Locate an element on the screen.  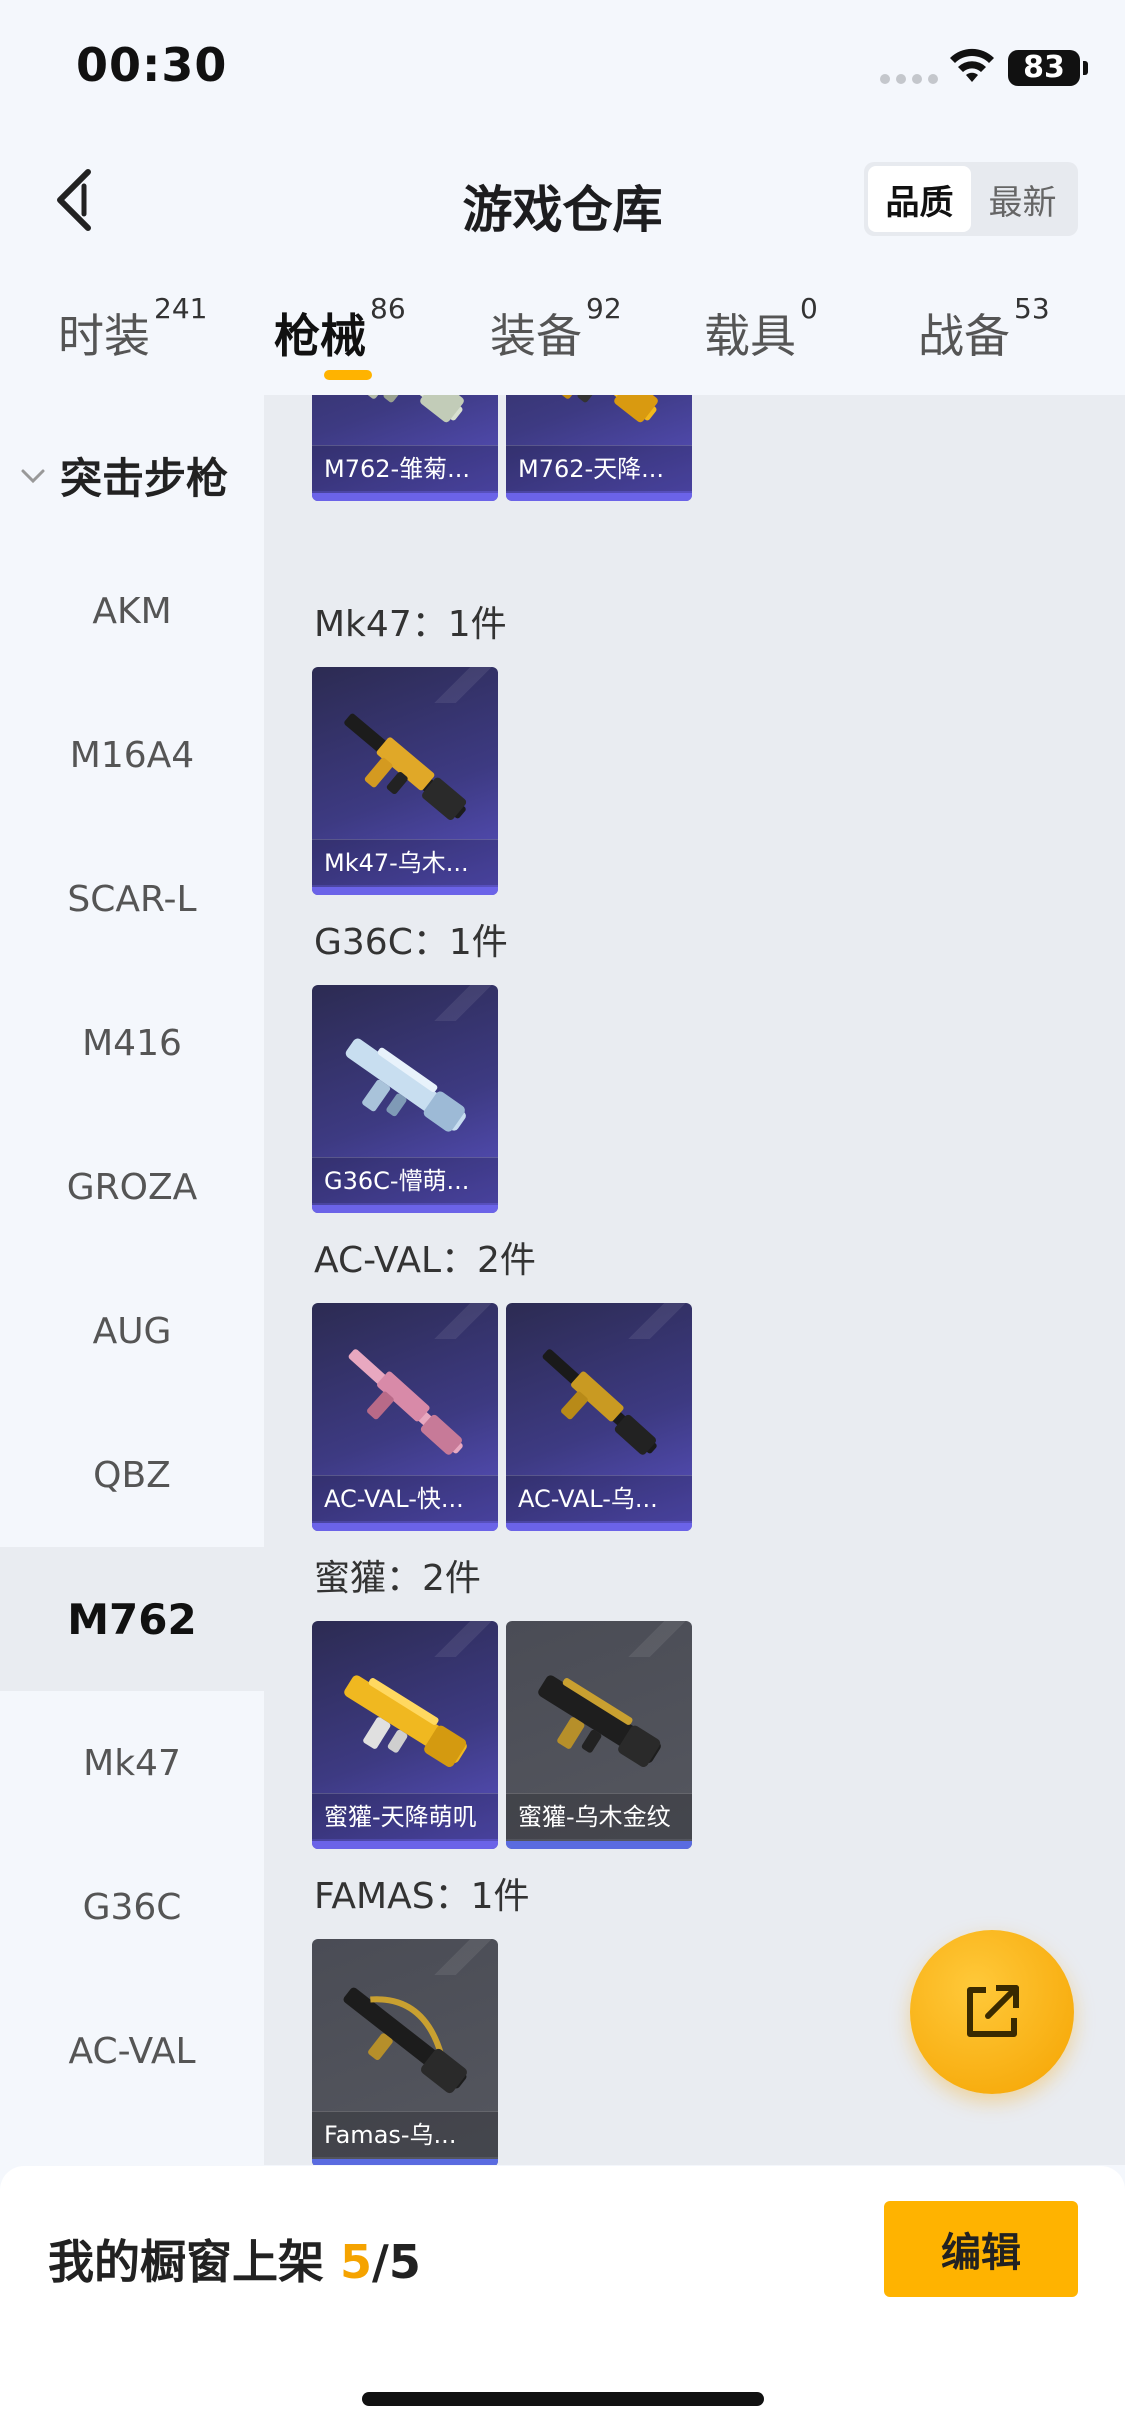
sidebar-item-qbz: QBZ is located at coordinates (132, 1475).